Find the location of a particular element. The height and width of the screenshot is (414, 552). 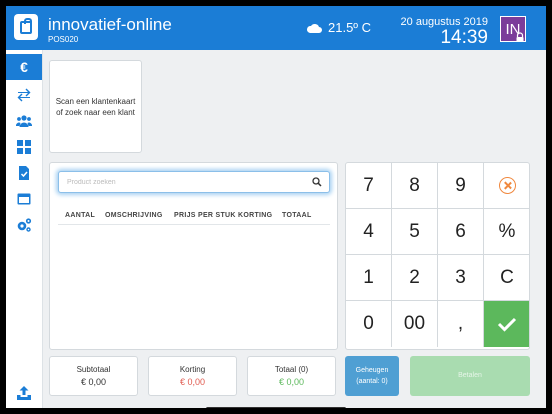

sidebar-item-dashboard is located at coordinates (24, 147).